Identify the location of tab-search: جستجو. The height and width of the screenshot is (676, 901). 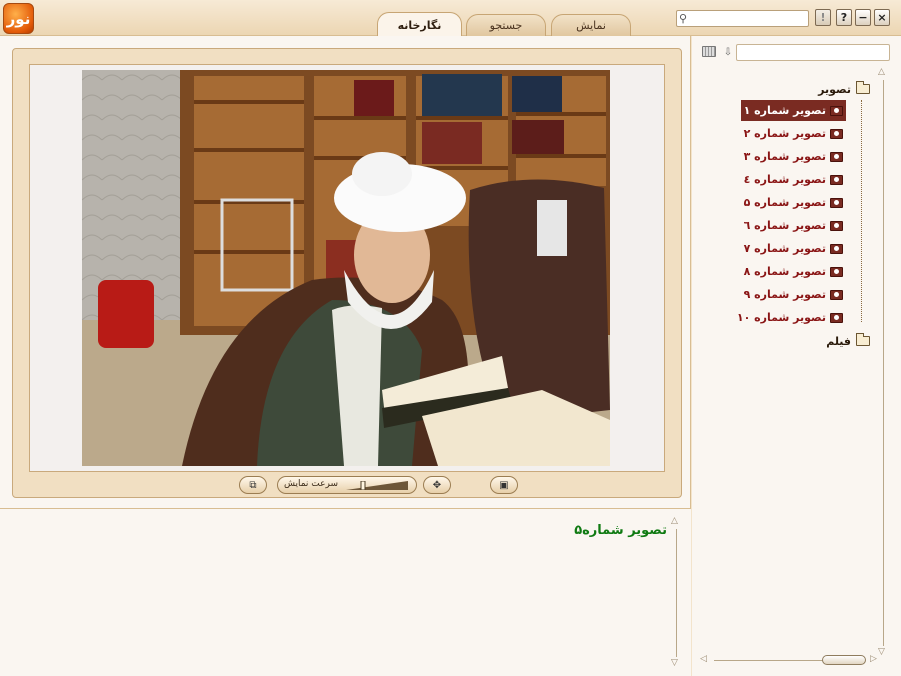
(506, 25).